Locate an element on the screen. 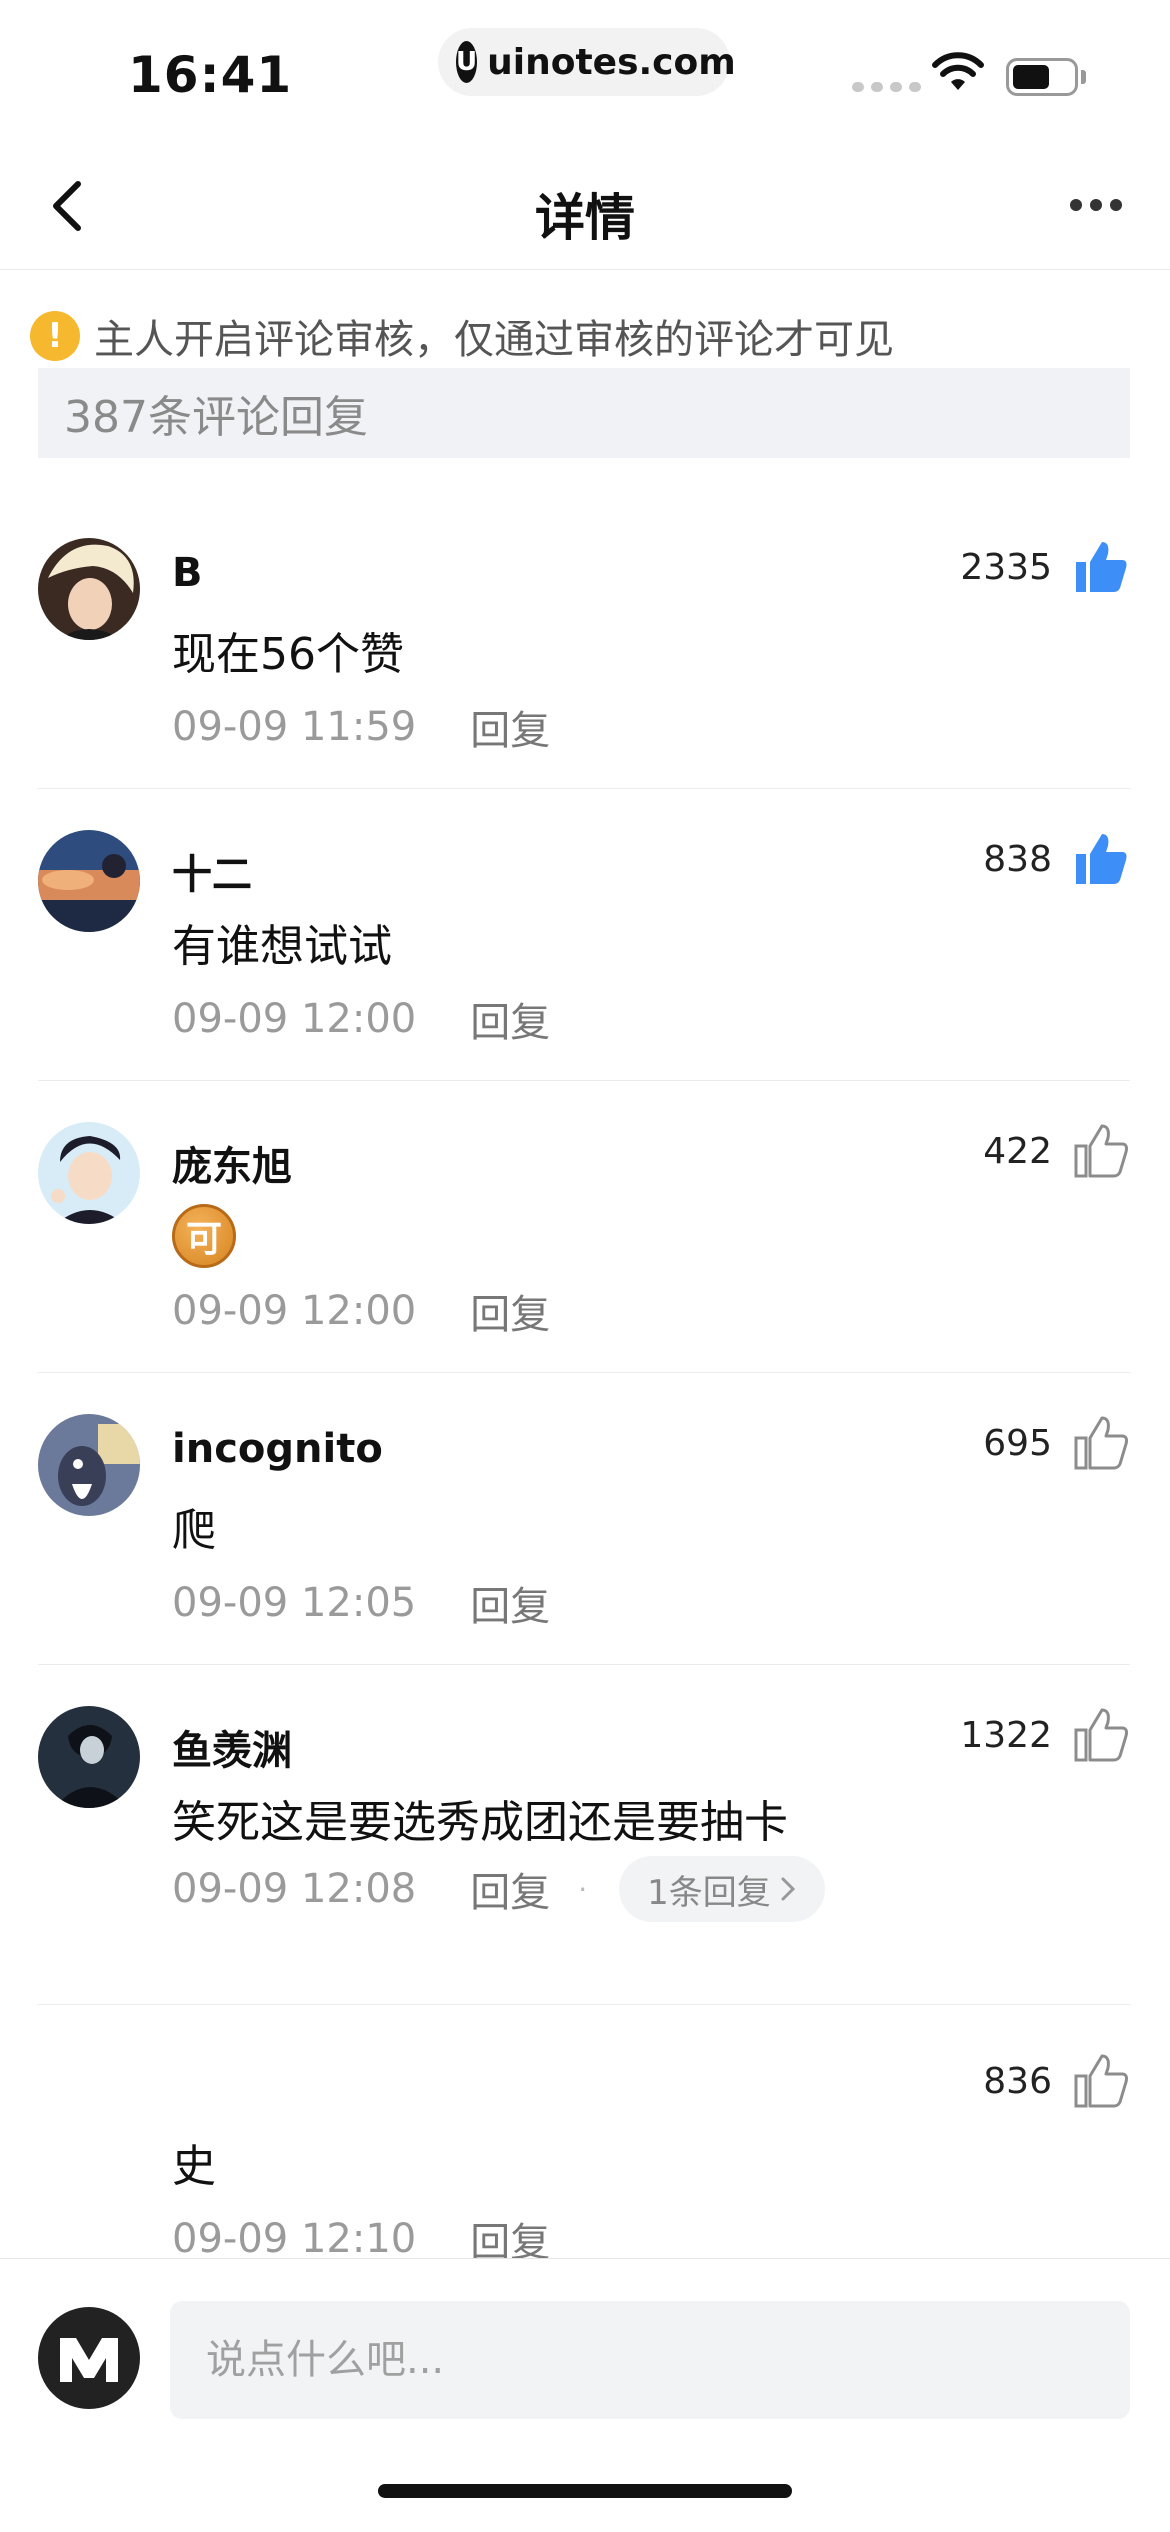 The height and width of the screenshot is (2532, 1170). comment-username: 鱼羡渊 is located at coordinates (232, 1747).